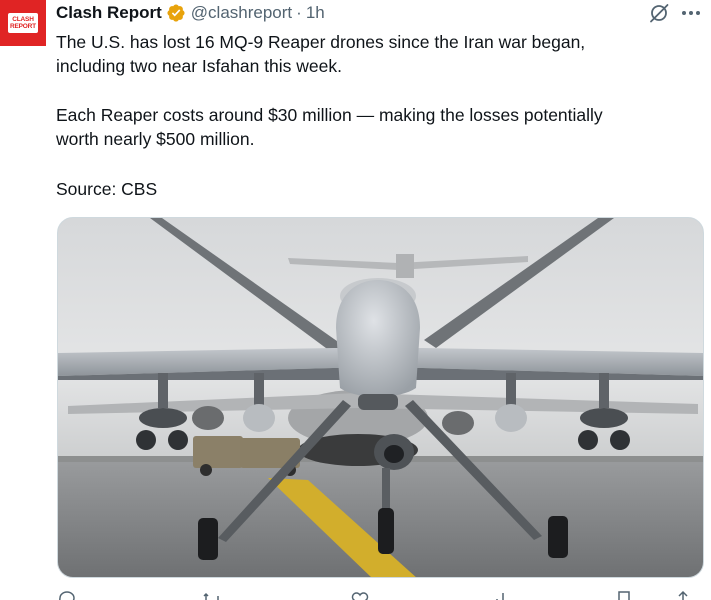 The height and width of the screenshot is (600, 711). I want to click on post-text-source: Source: CBS, so click(107, 189).